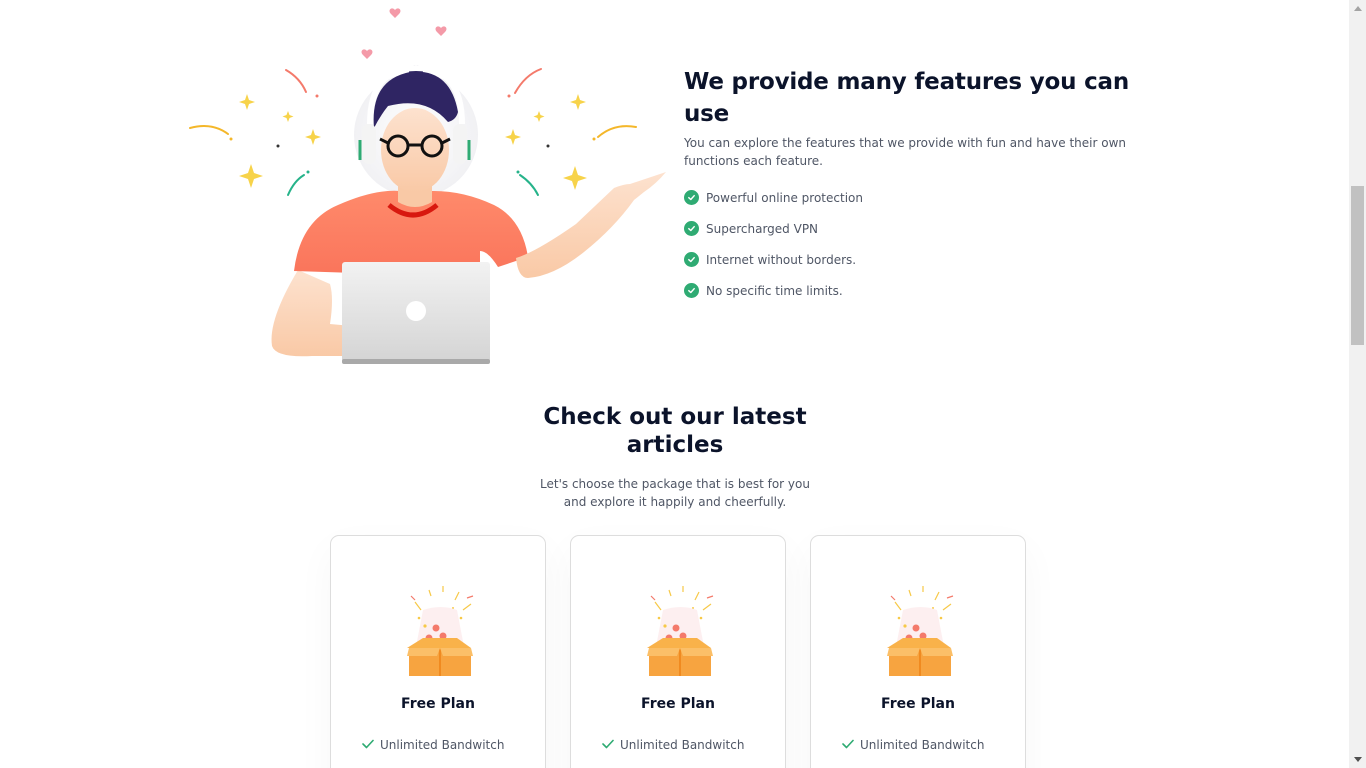 Image resolution: width=1366 pixels, height=768 pixels. Describe the element at coordinates (1357, 8) in the screenshot. I see `scroll-up-arrow-icon` at that location.